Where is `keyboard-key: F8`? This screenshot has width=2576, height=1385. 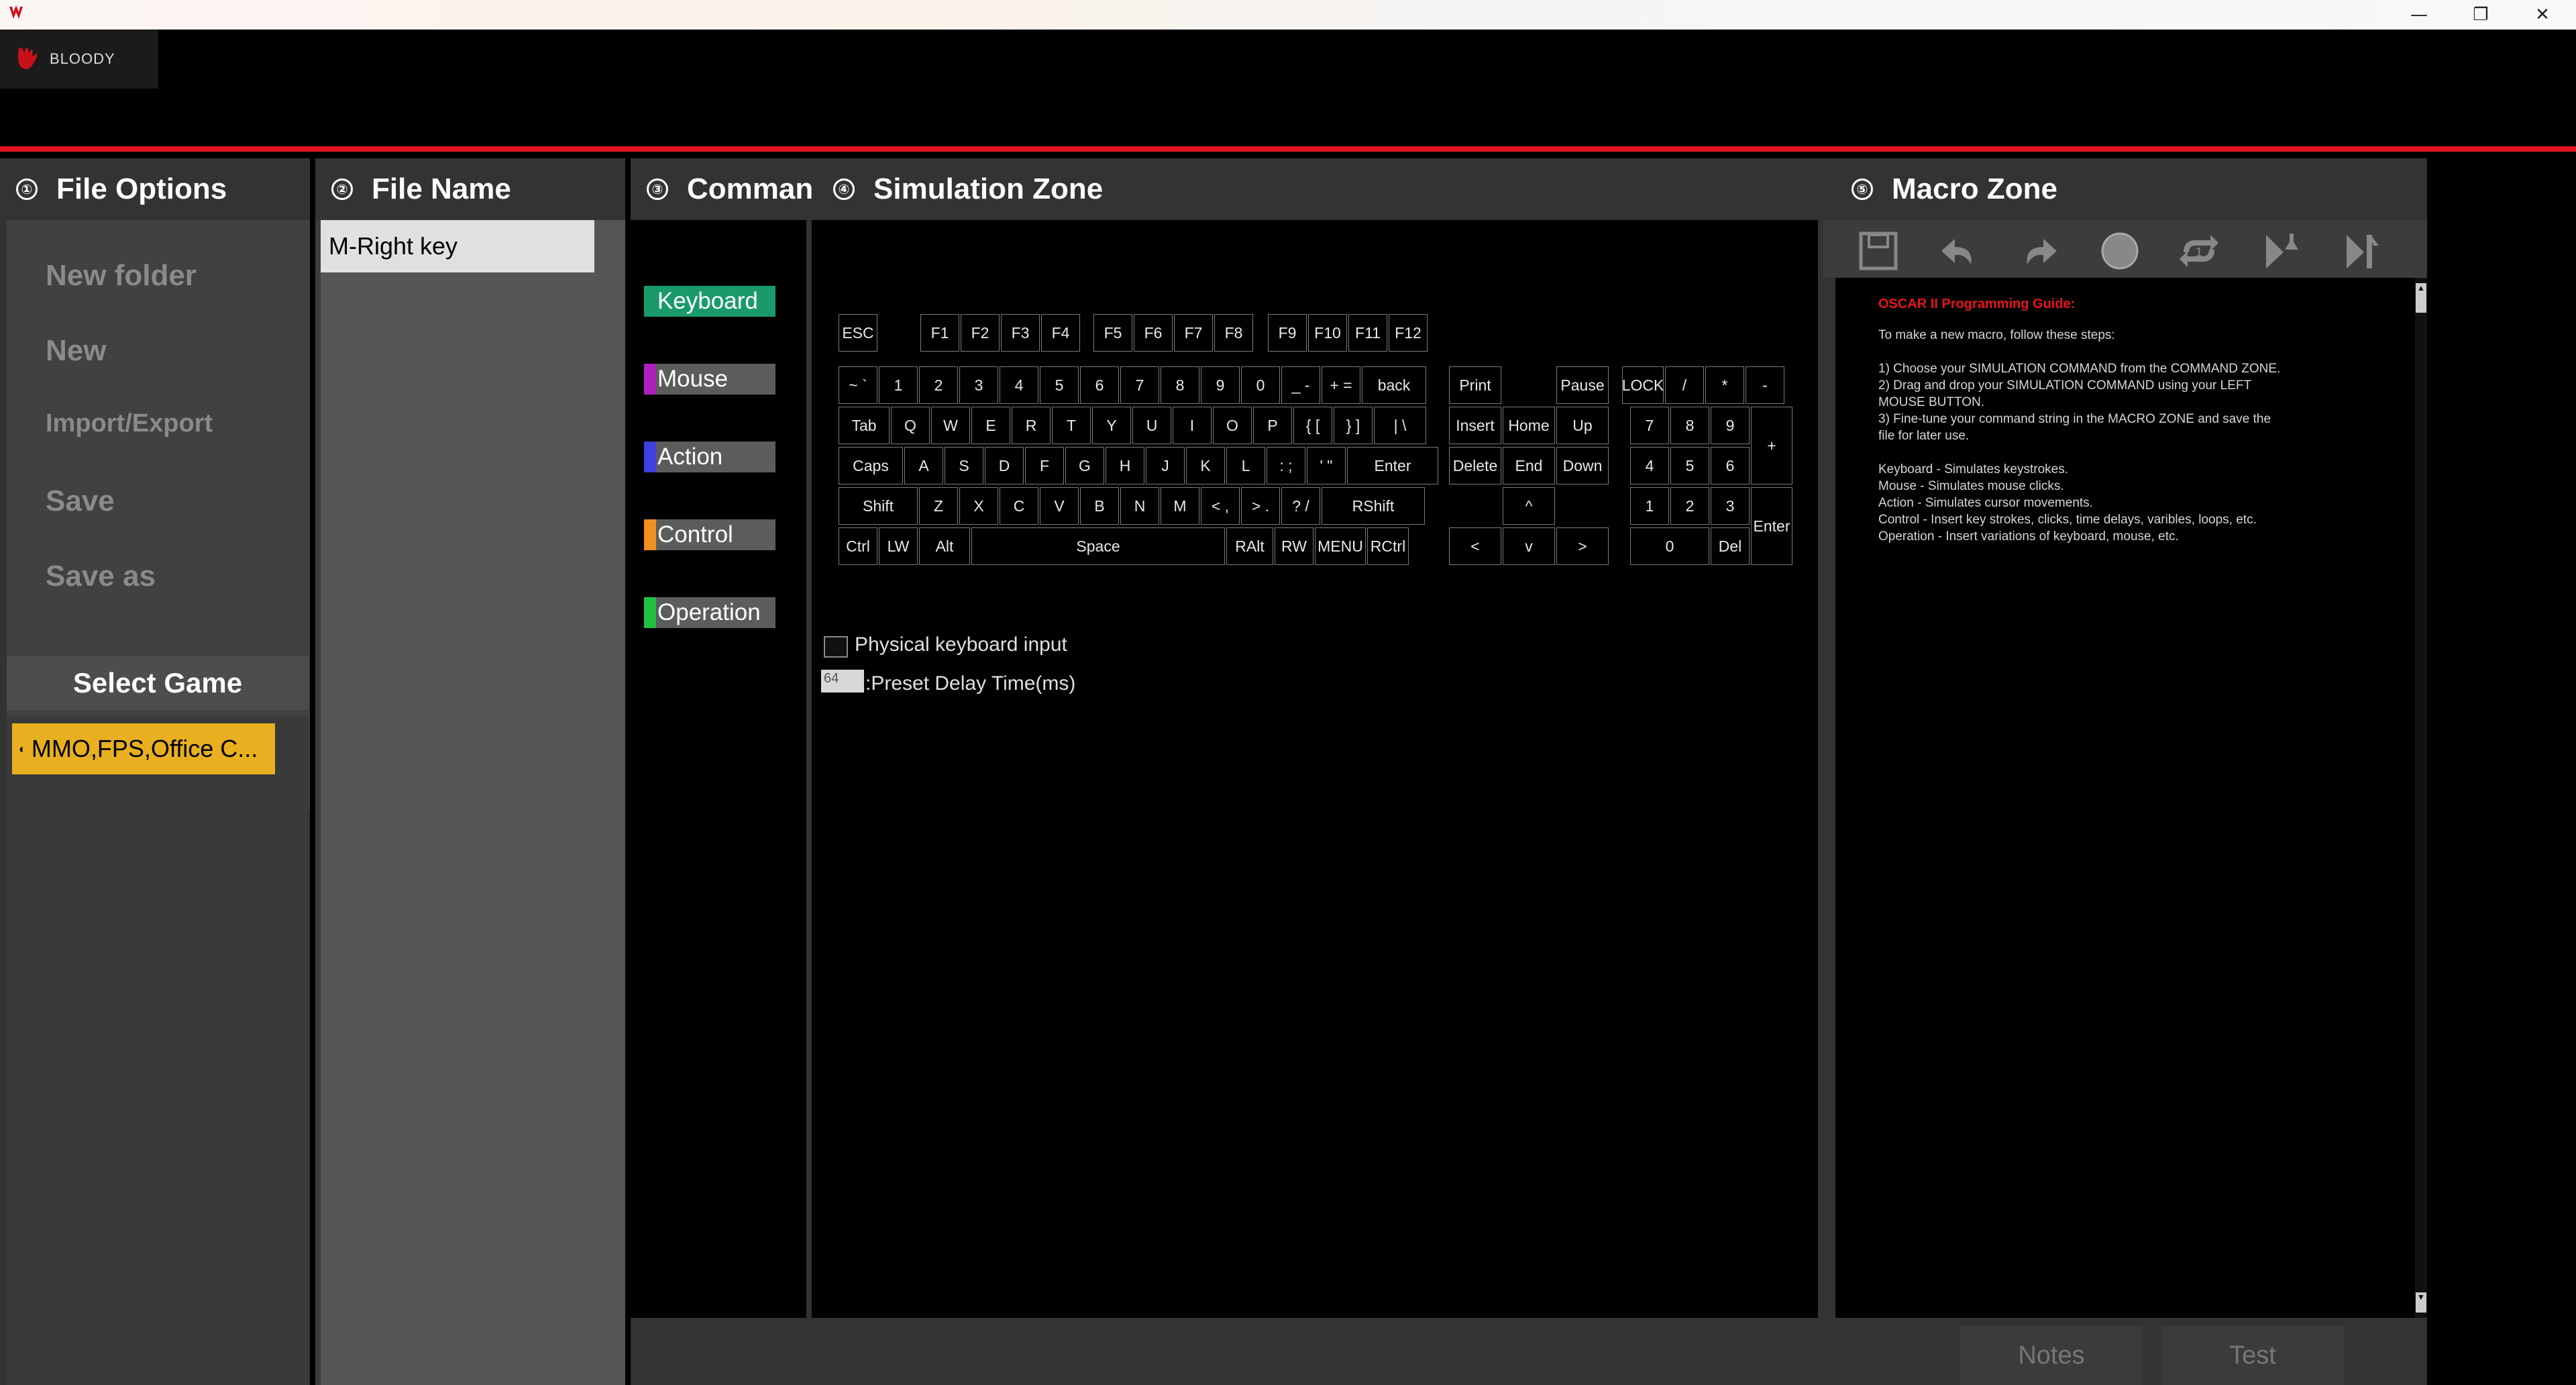 keyboard-key: F8 is located at coordinates (1233, 333).